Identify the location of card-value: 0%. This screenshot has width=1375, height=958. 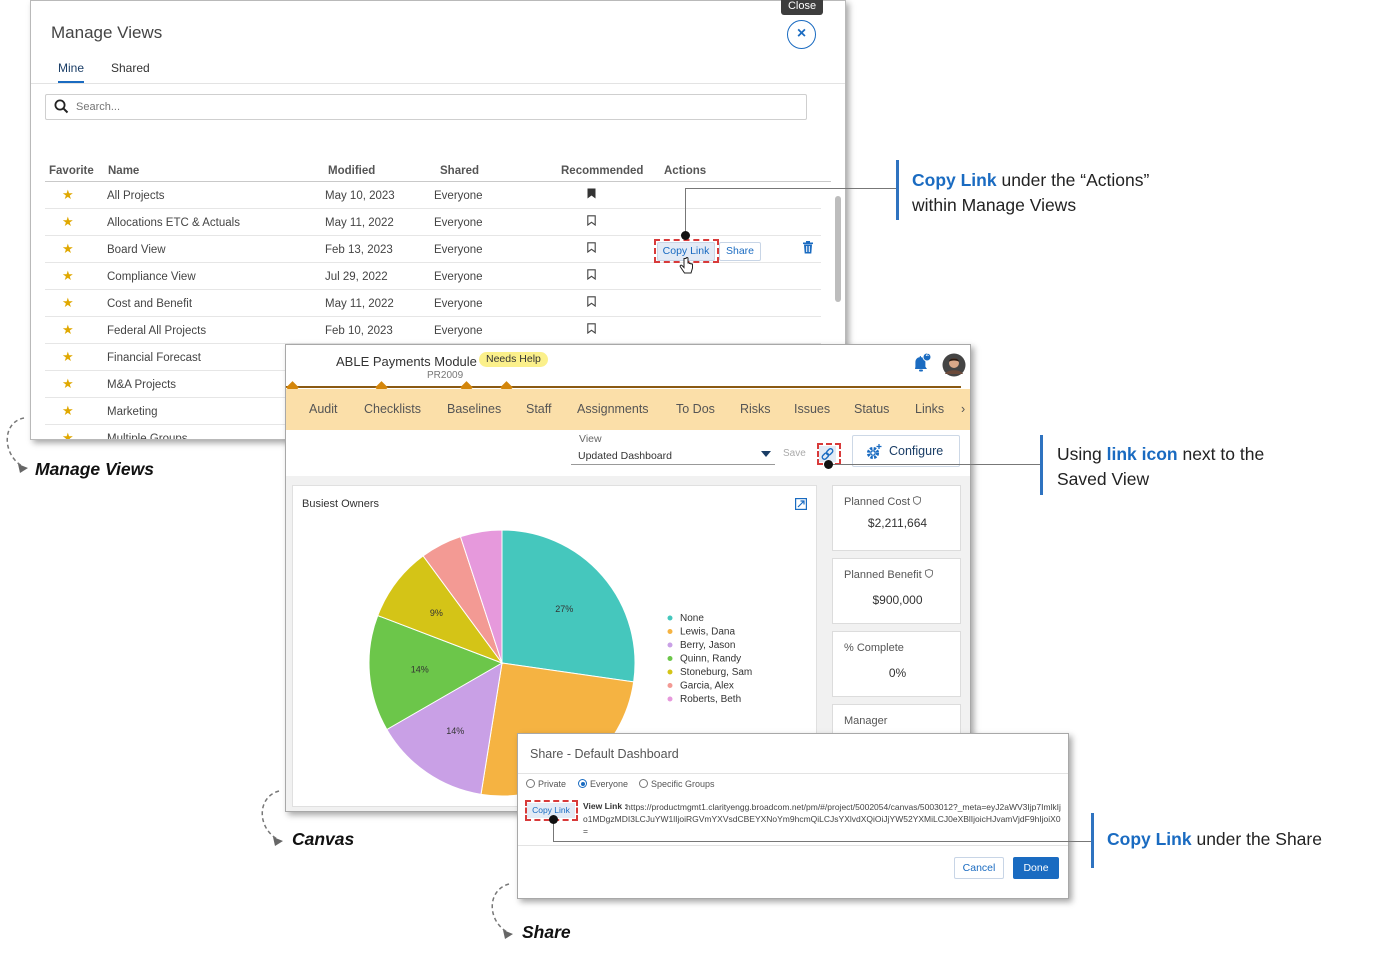
(897, 673).